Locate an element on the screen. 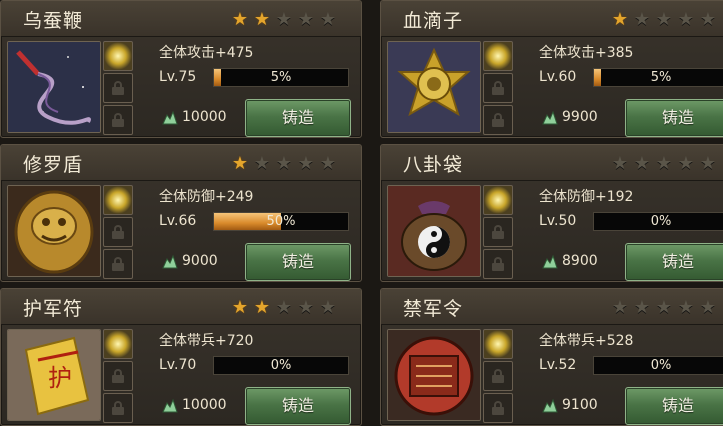 The image size is (723, 426). progress-bar: 5% is located at coordinates (658, 77).